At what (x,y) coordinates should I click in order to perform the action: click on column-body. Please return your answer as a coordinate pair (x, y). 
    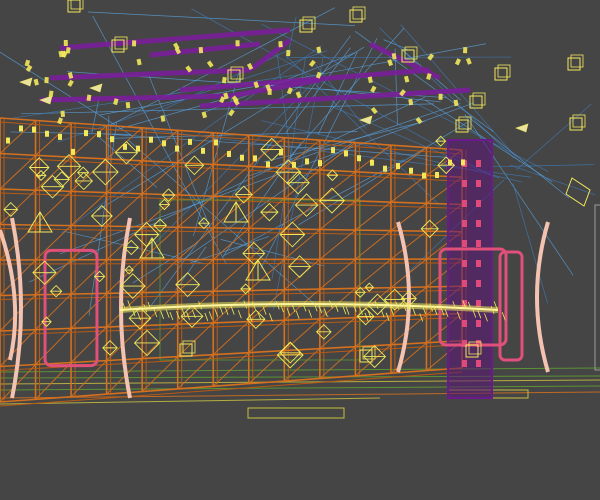
    Looking at the image, I should click on (470, 269).